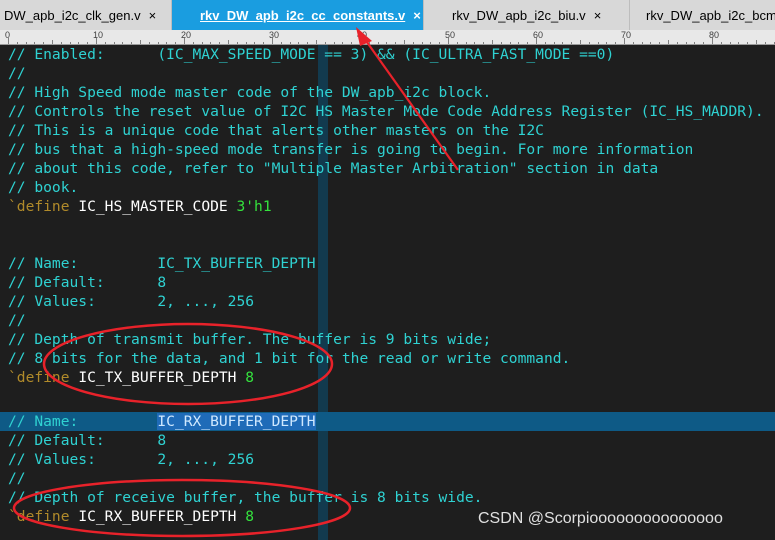  I want to click on ruler-number: 20, so click(186, 35).